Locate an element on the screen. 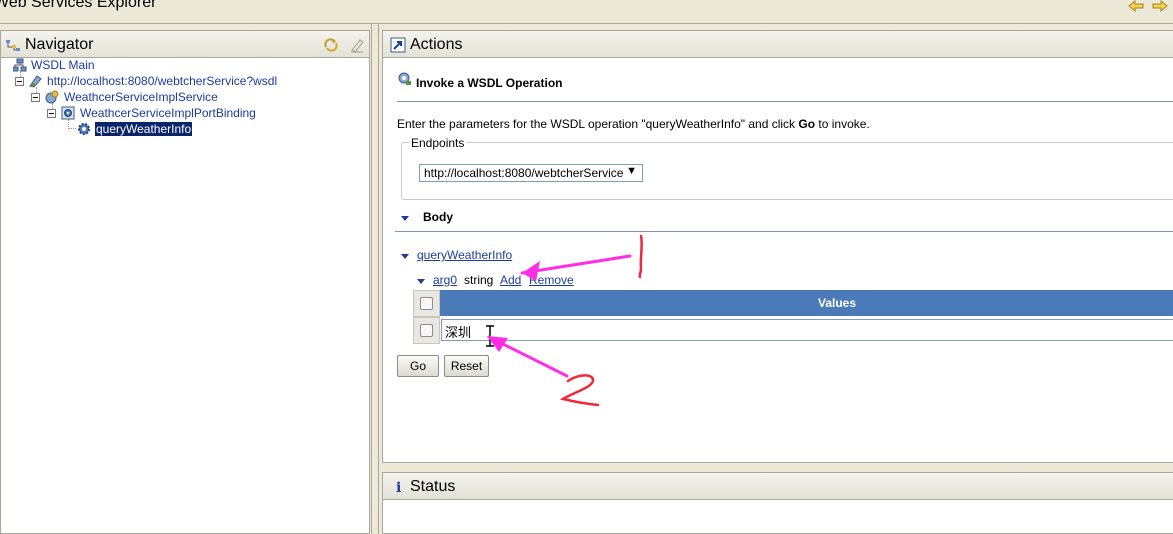 Image resolution: width=1173 pixels, height=534 pixels. row-check-cell is located at coordinates (426, 330).